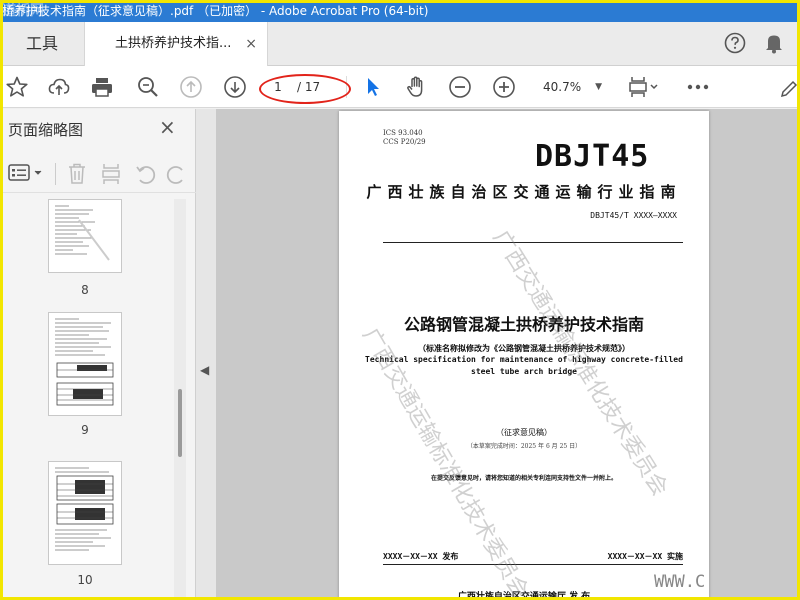  Describe the element at coordinates (400, 44) in the screenshot. I see `tab-bar: 工具 土拱桥养护技术指... ×` at that location.